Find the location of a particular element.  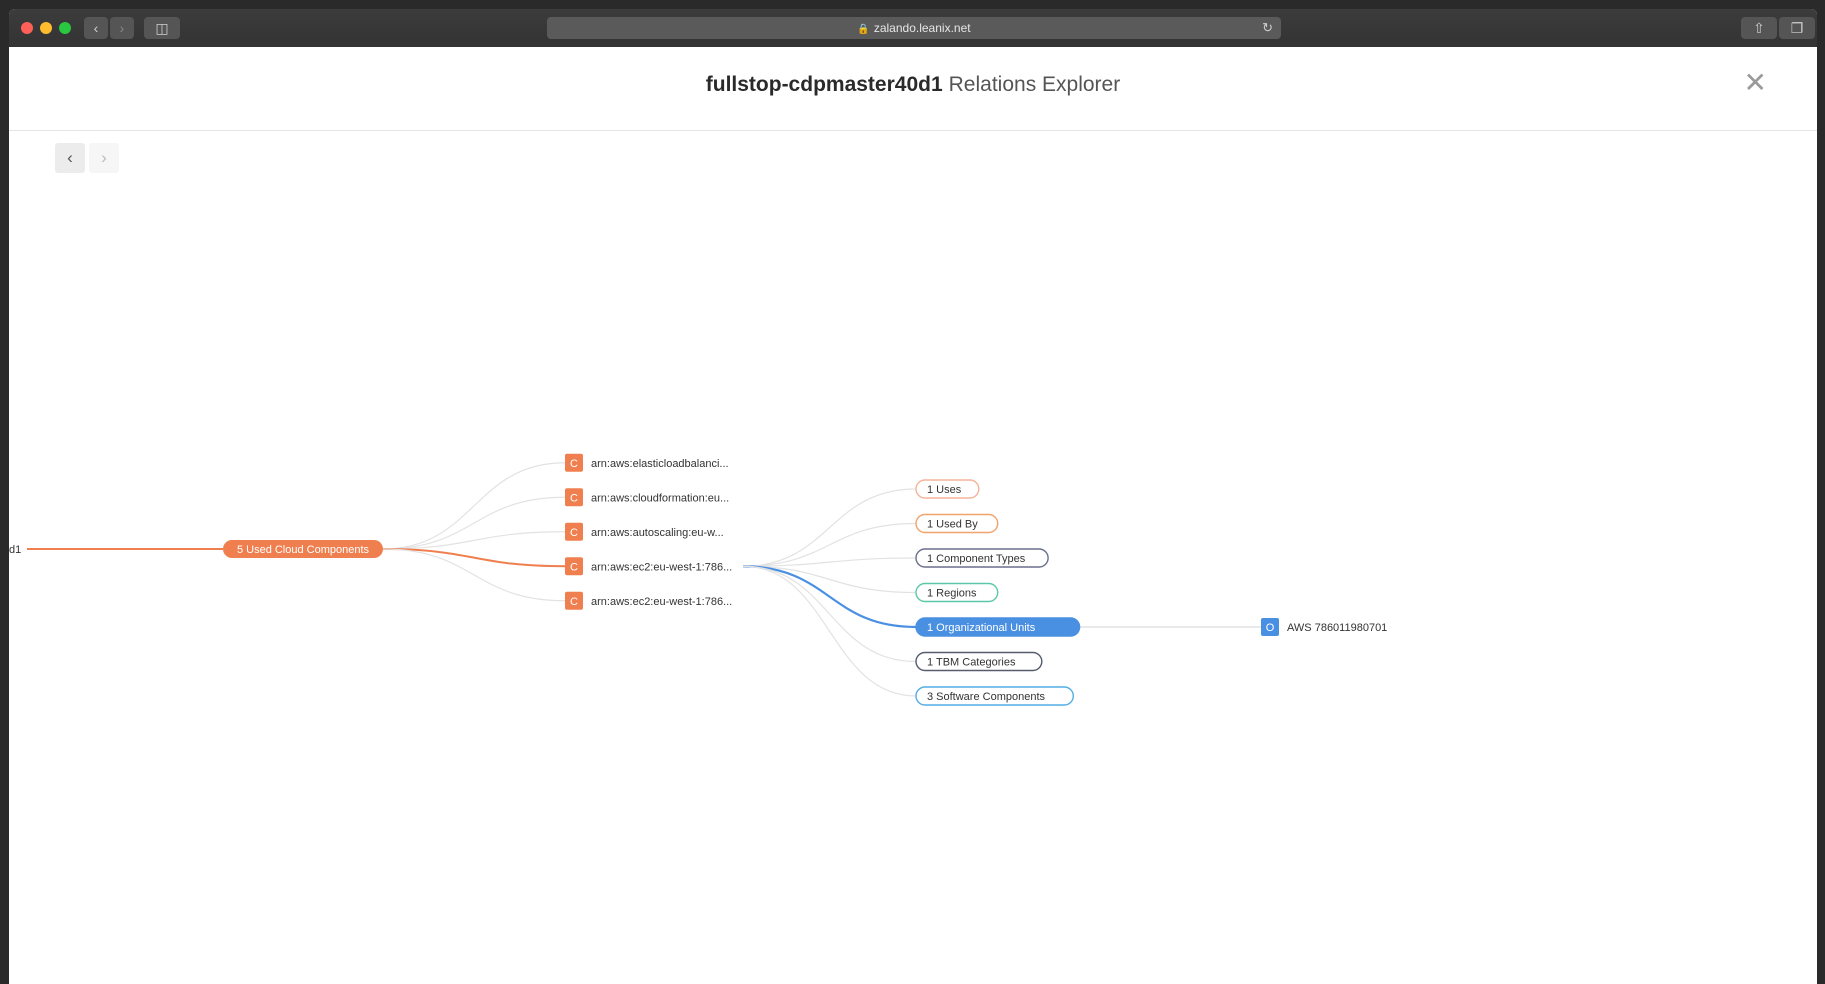

used-cloud-components-group: 5 Used Cloud Components is located at coordinates (303, 549).